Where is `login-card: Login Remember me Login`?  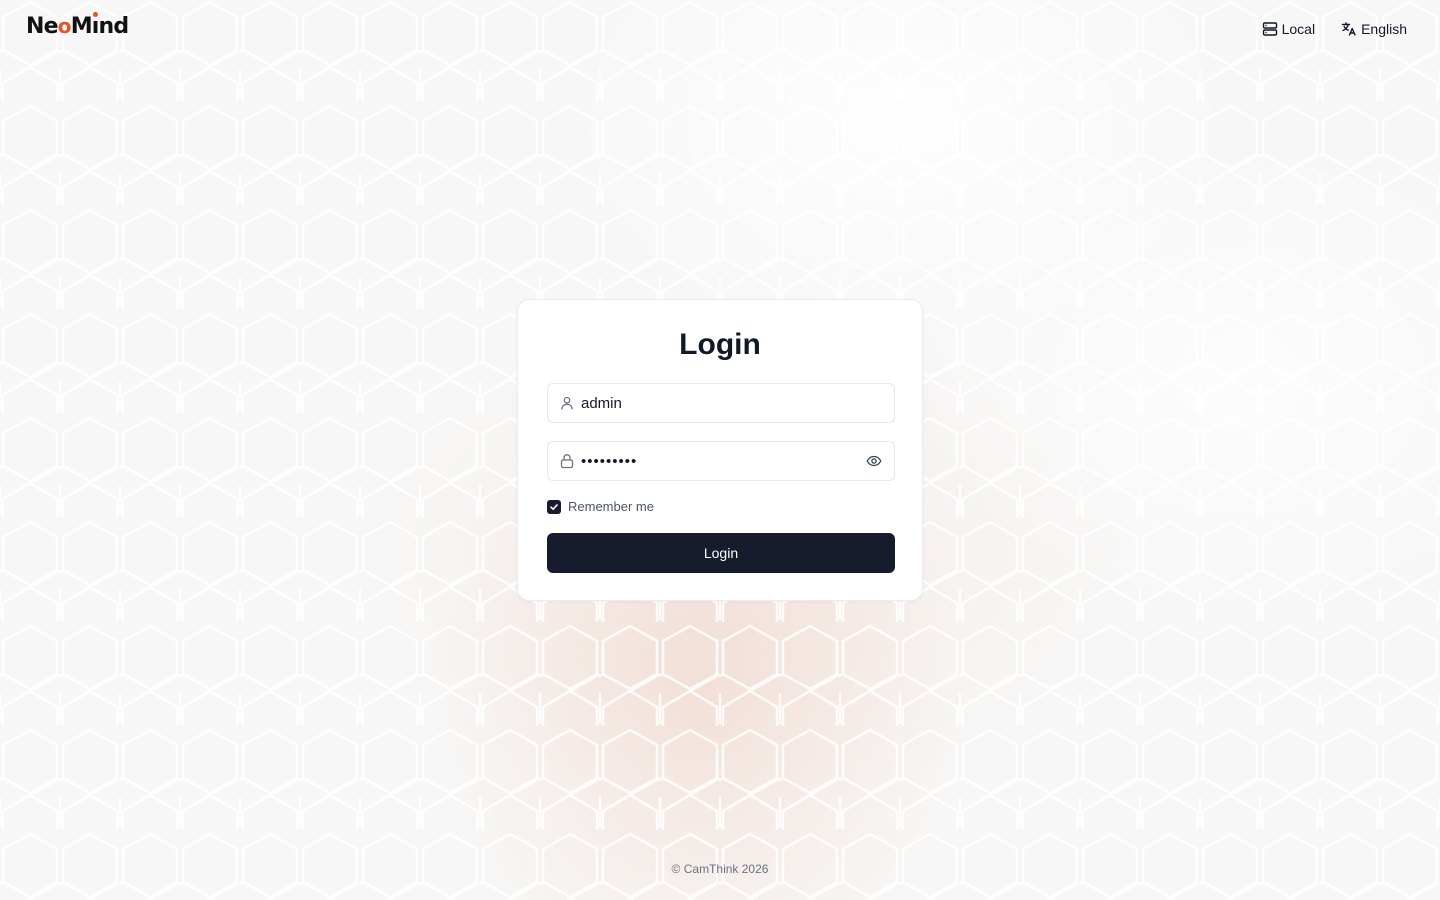
login-card: Login Remember me Login is located at coordinates (720, 450).